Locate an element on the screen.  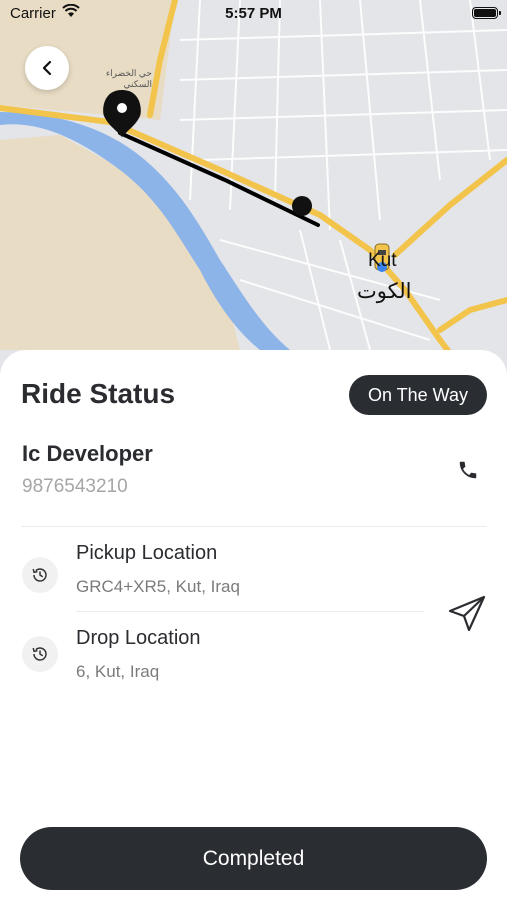
drop-marker-icon is located at coordinates (302, 206).